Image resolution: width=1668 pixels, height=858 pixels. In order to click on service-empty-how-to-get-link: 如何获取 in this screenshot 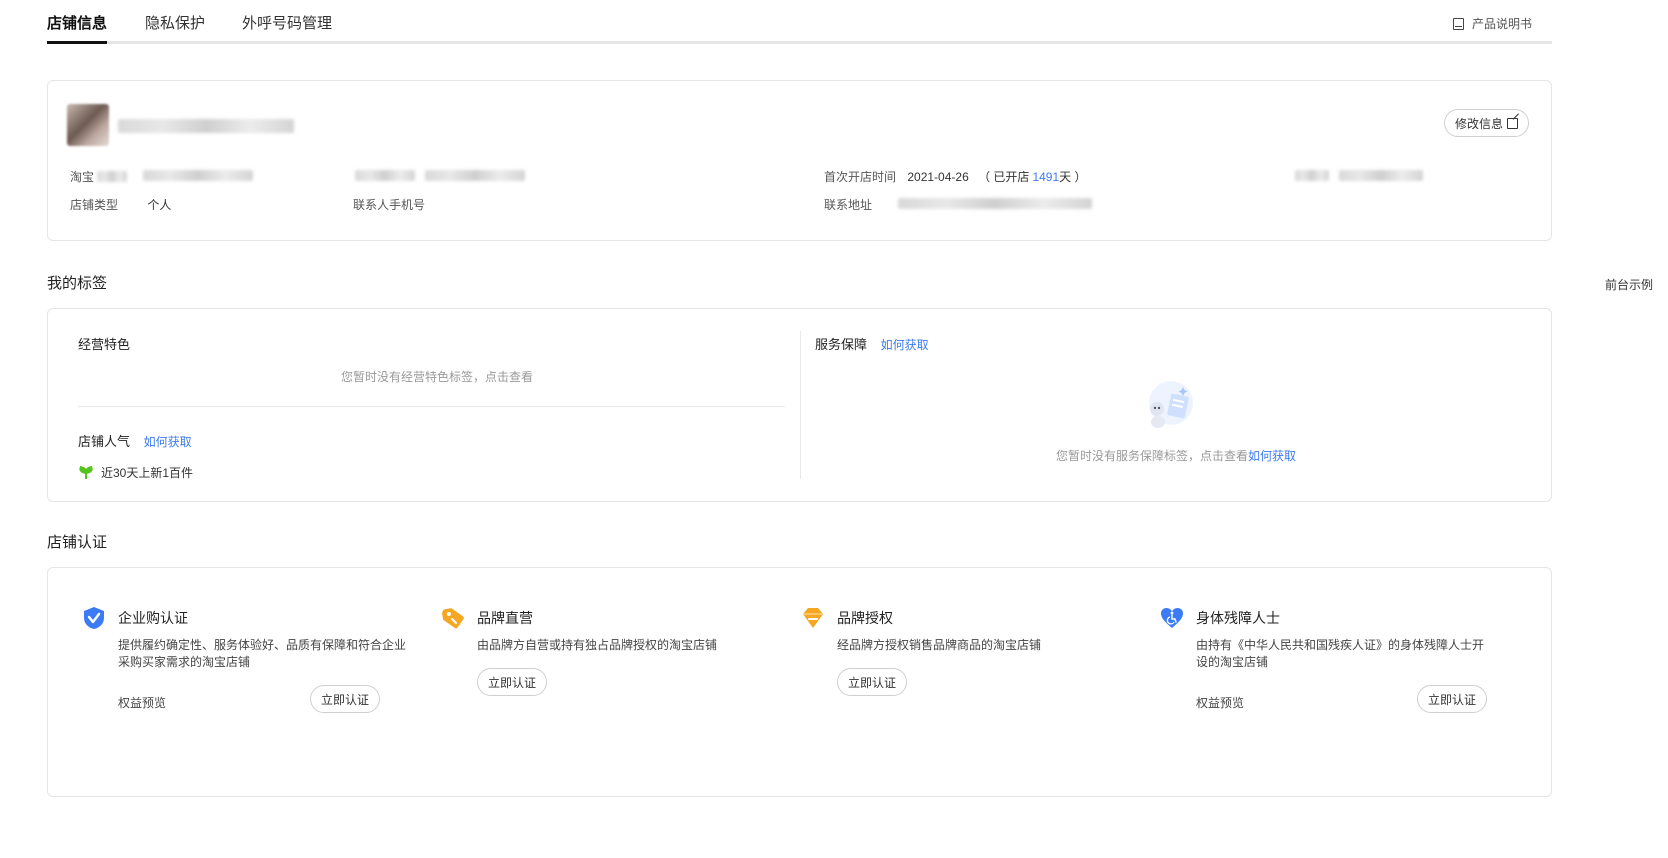, I will do `click(1272, 456)`.